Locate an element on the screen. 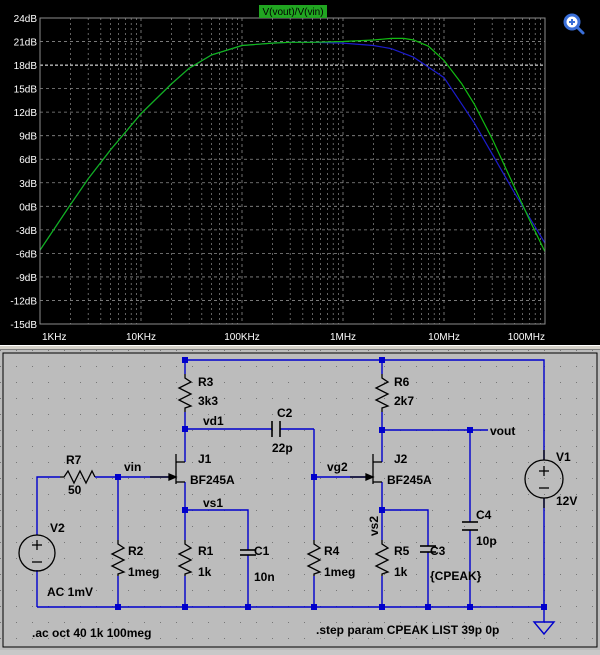 Image resolution: width=600 pixels, height=655 pixels. r4-value: 1meg is located at coordinates (339, 572).